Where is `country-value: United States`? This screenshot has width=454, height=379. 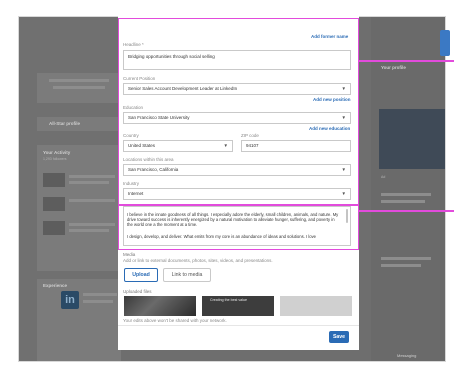 country-value: United States is located at coordinates (142, 145).